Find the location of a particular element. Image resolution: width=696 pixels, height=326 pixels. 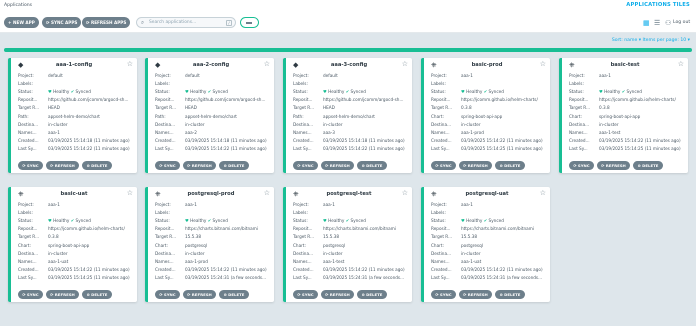

page-title: APPLICATIONS TILES is located at coordinates (658, 5).